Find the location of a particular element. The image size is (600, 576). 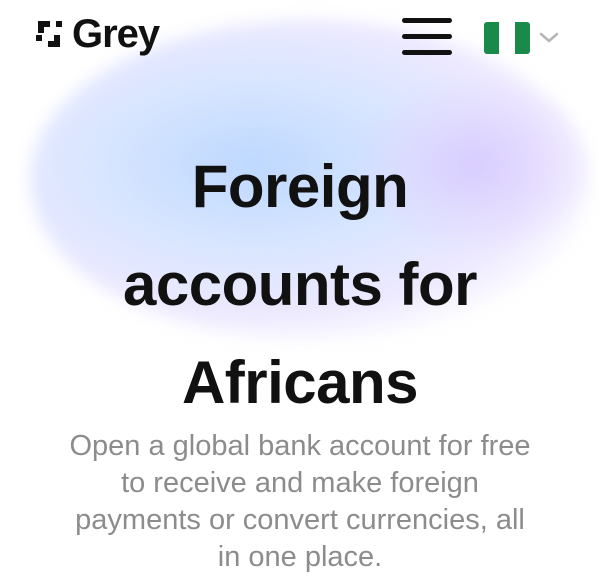

menu-button is located at coordinates (427, 37).